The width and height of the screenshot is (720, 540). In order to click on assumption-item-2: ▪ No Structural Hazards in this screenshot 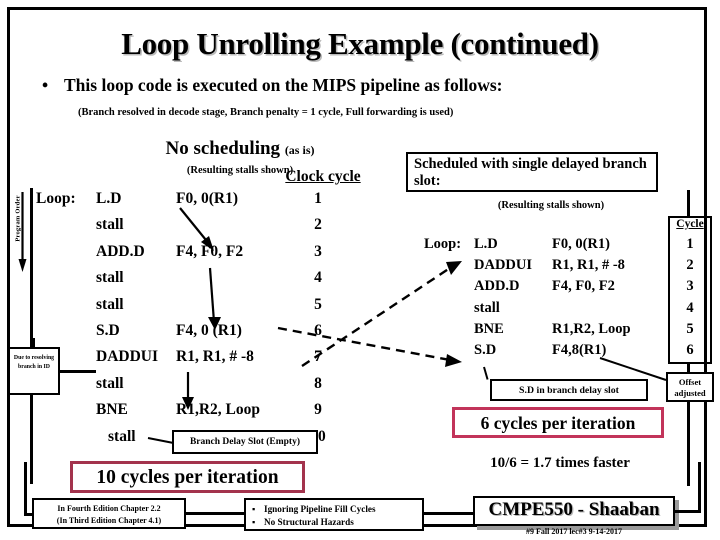, I will do `click(337, 522)`.